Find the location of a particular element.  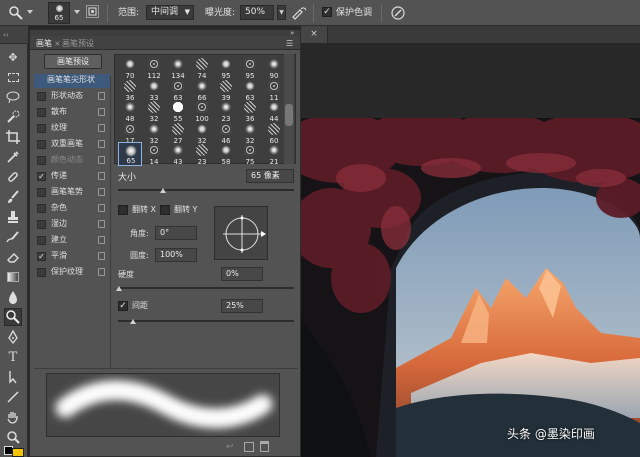

brush-tip: 14 is located at coordinates (154, 154).